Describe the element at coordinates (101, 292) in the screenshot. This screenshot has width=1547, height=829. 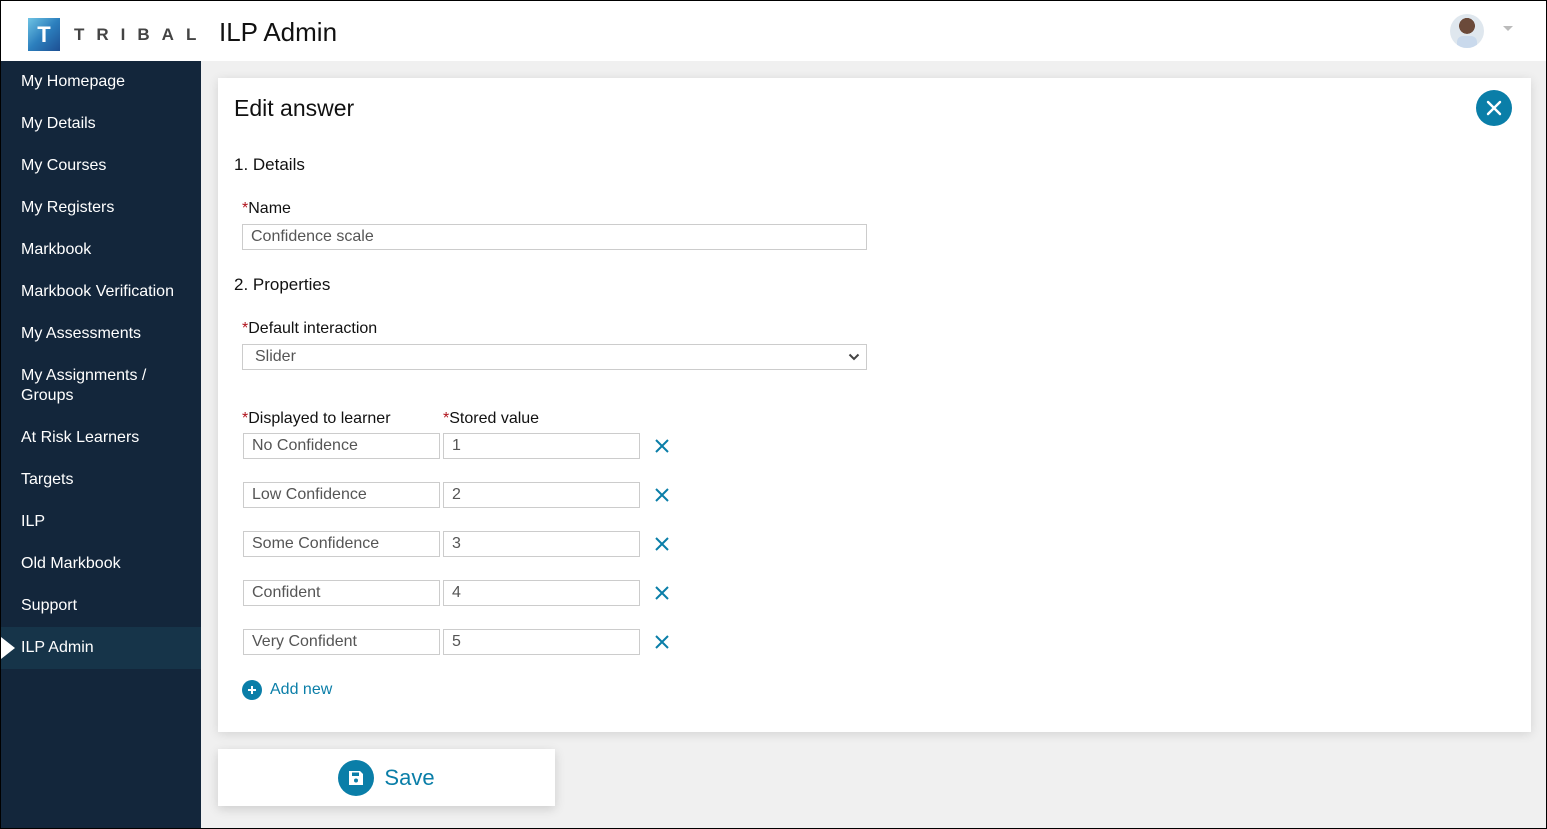
I see `sidebar-item-markbook-verification: Markbook Verification` at that location.